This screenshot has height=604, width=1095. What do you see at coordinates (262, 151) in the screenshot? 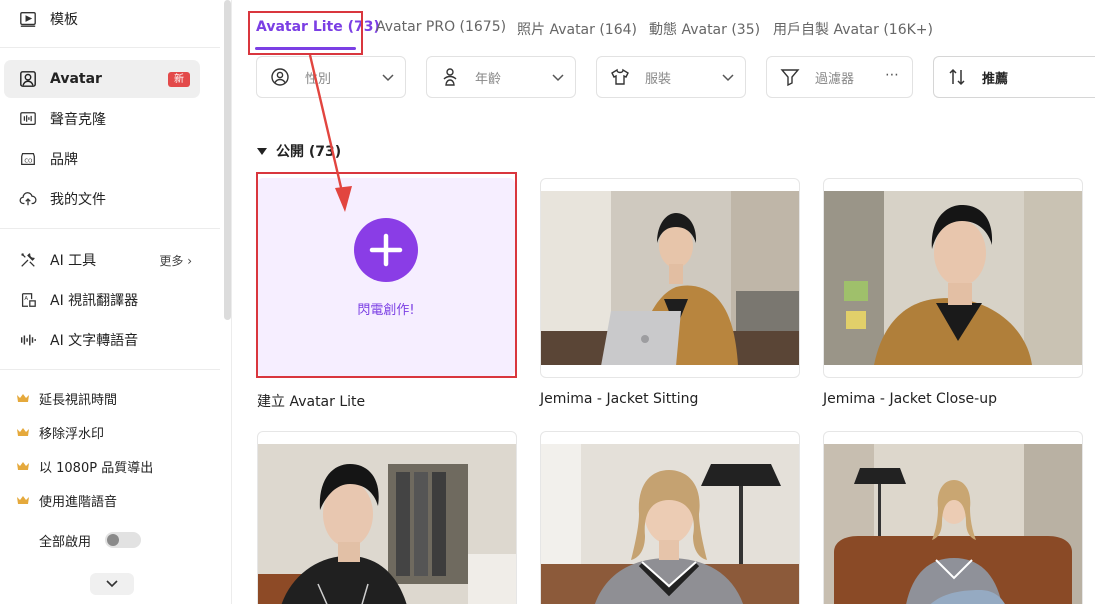
I see `caret-down-icon` at bounding box center [262, 151].